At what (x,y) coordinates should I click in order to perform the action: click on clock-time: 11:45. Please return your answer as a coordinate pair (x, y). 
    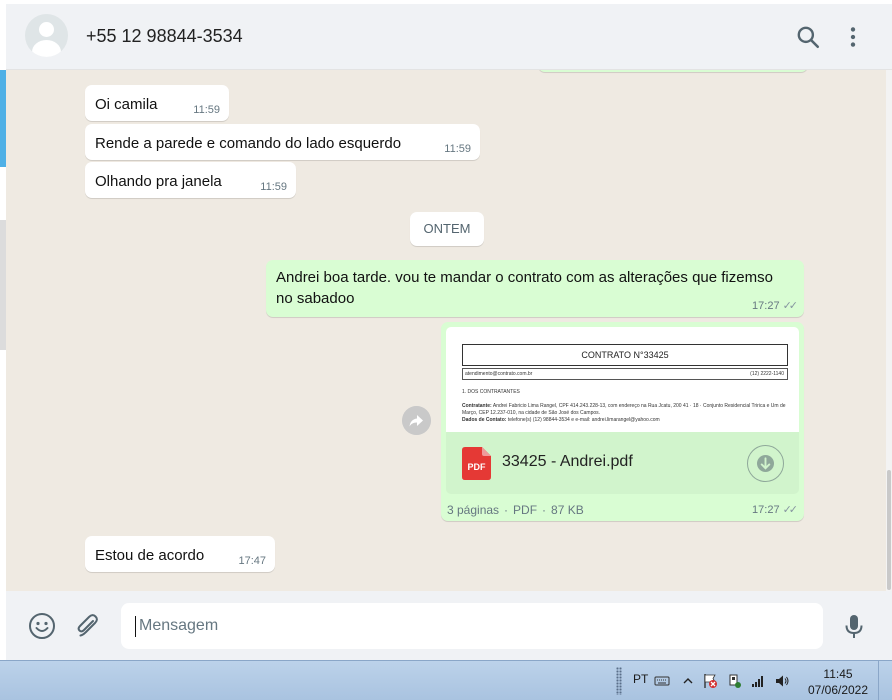
    Looking at the image, I should click on (838, 674).